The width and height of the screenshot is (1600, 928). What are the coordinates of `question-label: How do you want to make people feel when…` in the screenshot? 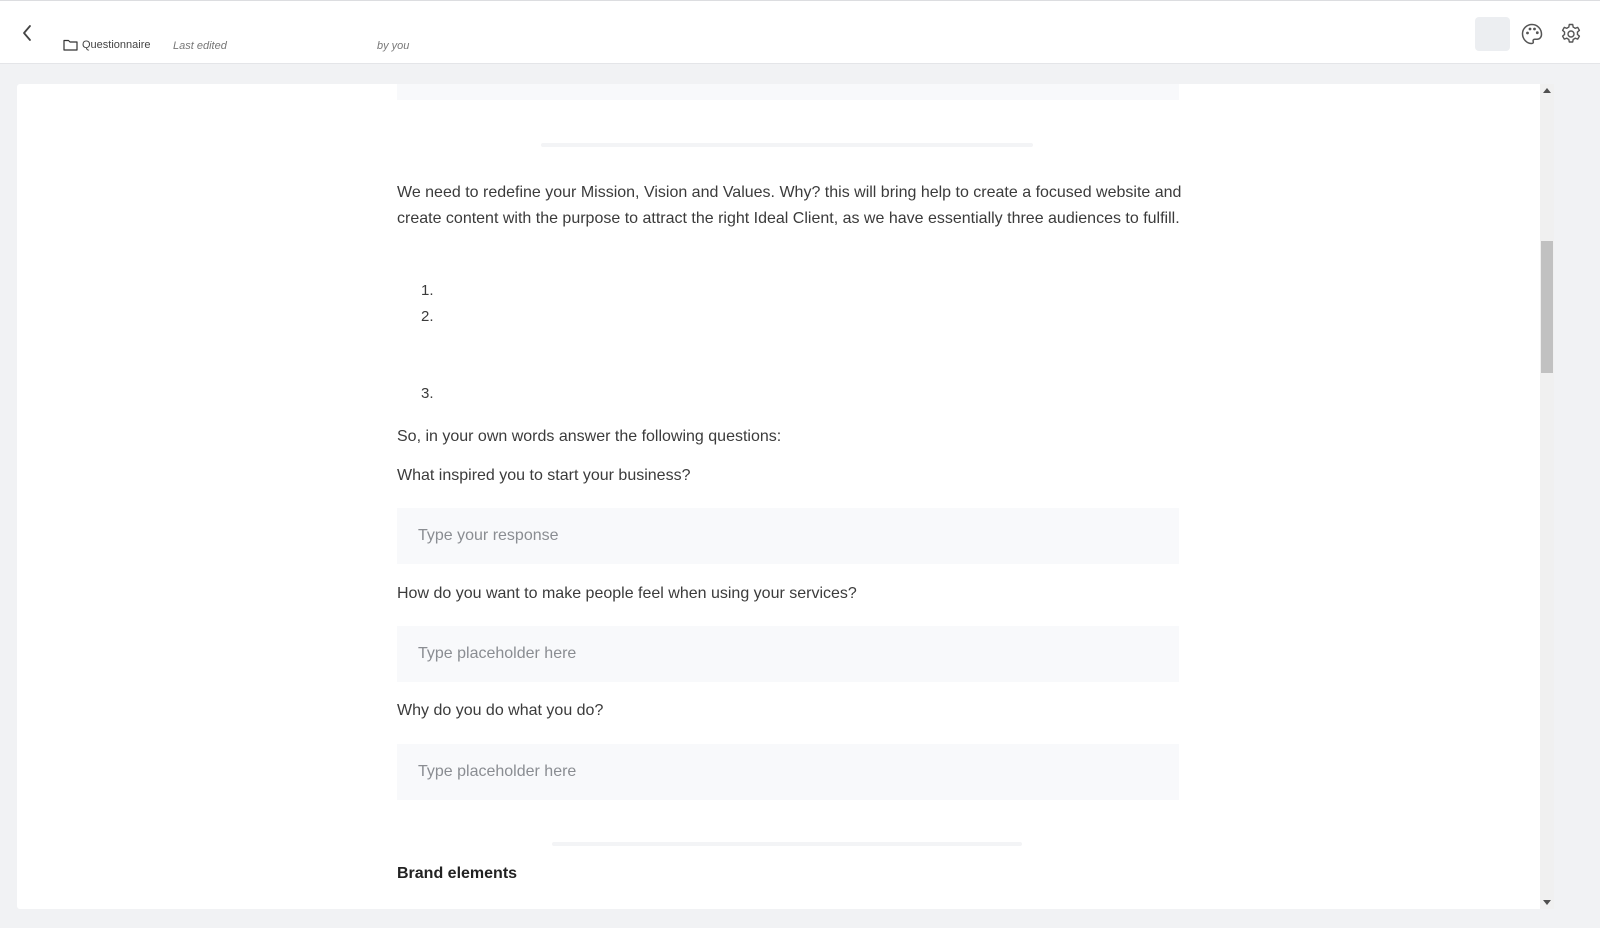 It's located at (627, 593).